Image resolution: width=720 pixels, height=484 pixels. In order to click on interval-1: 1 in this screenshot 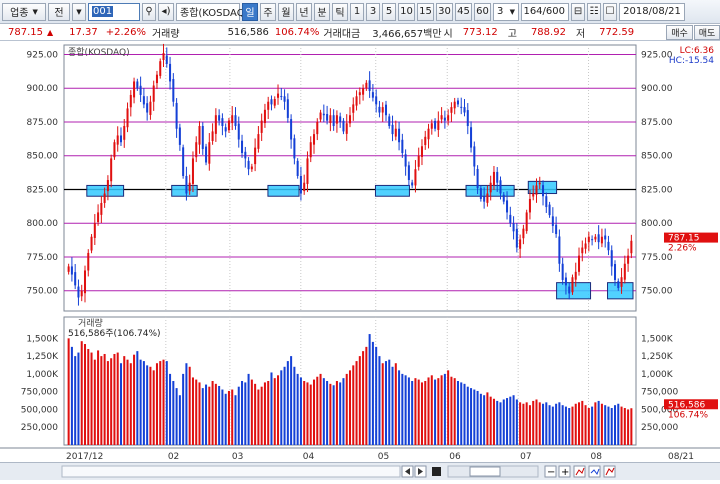, I will do `click(357, 11)`.